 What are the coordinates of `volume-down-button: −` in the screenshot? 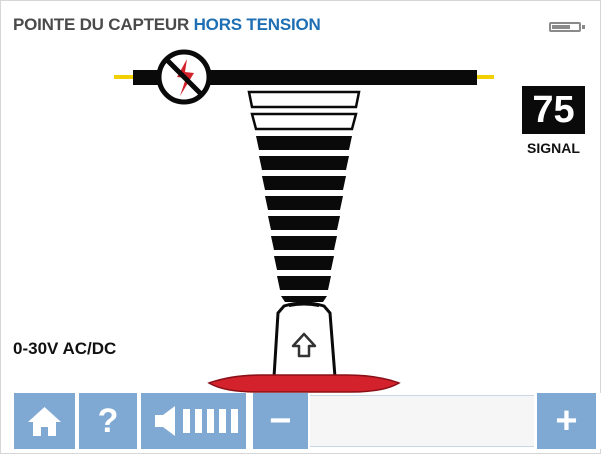 It's located at (280, 421).